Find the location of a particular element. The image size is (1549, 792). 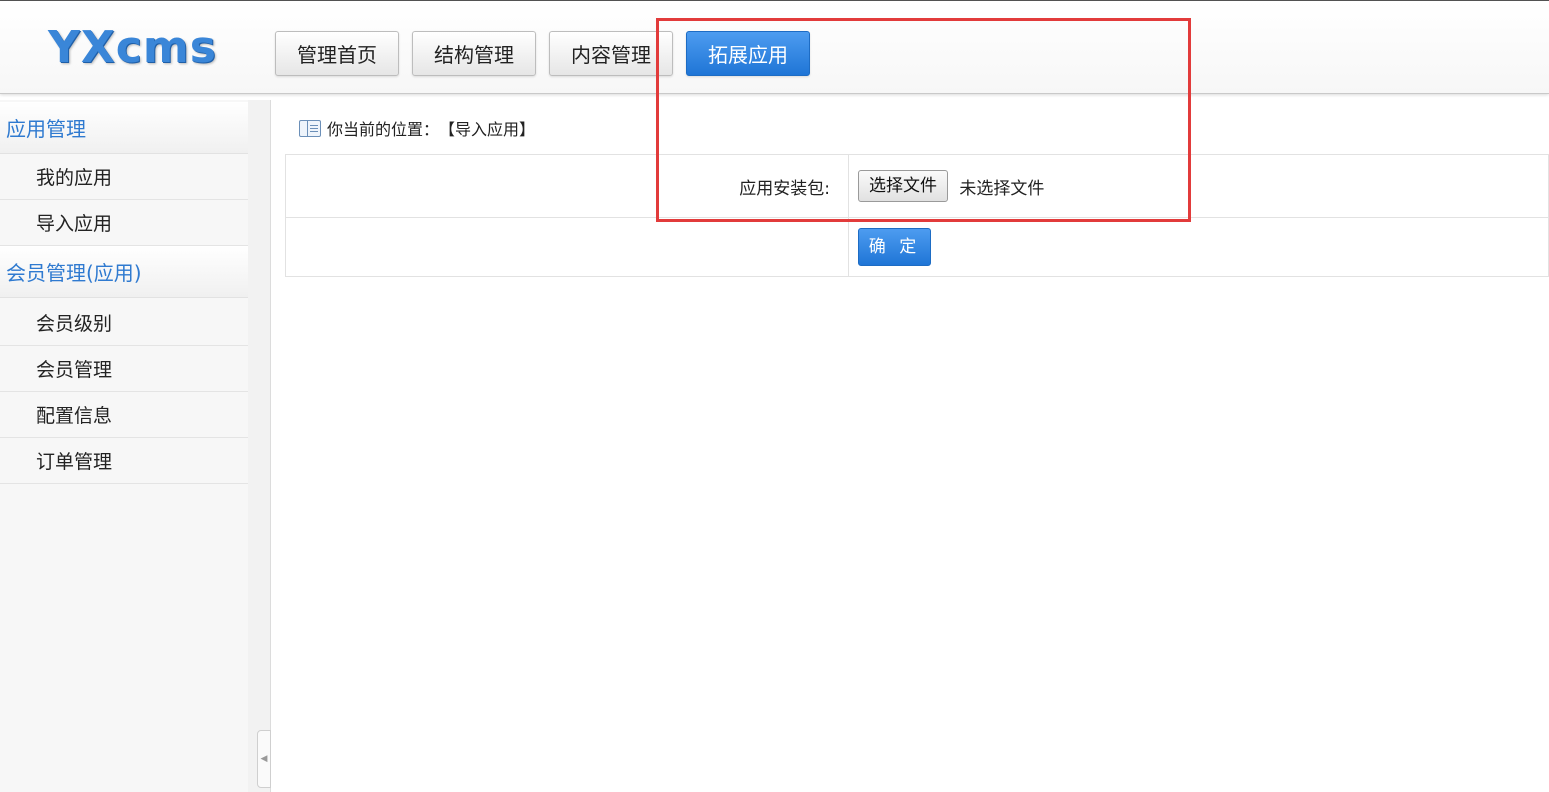

sidebar-collapse-handle: ◀ is located at coordinates (264, 759).